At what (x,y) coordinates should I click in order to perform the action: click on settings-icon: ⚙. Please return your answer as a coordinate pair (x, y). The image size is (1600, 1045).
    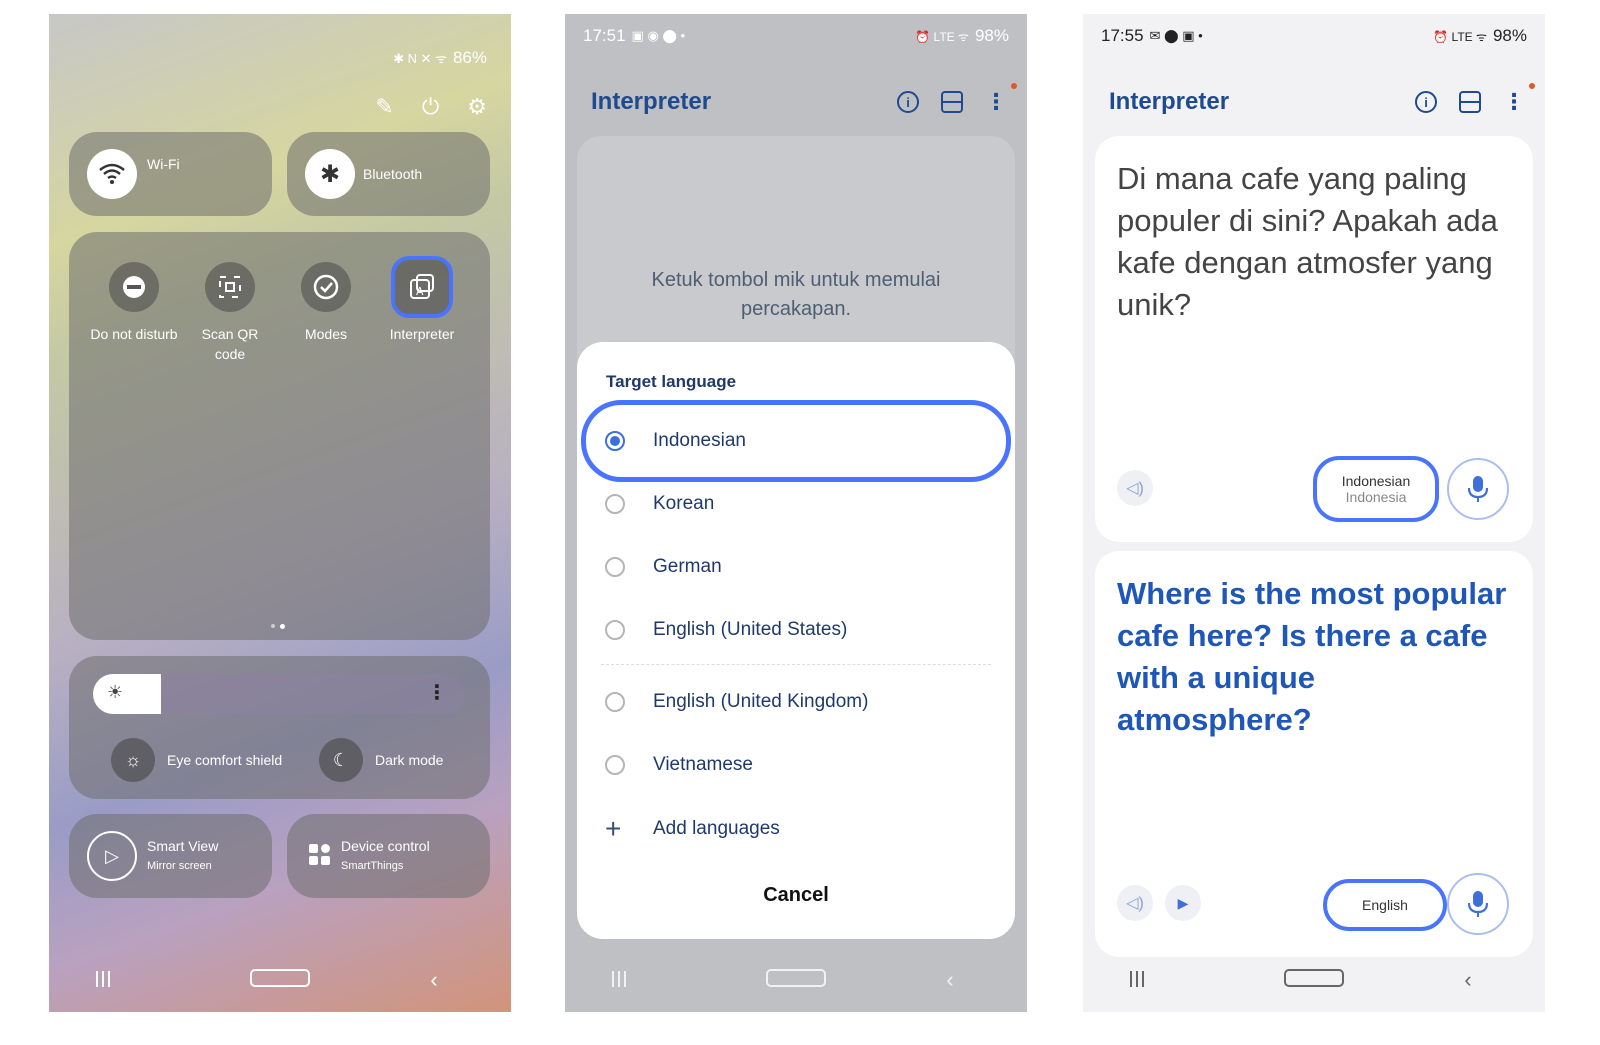
    Looking at the image, I should click on (477, 107).